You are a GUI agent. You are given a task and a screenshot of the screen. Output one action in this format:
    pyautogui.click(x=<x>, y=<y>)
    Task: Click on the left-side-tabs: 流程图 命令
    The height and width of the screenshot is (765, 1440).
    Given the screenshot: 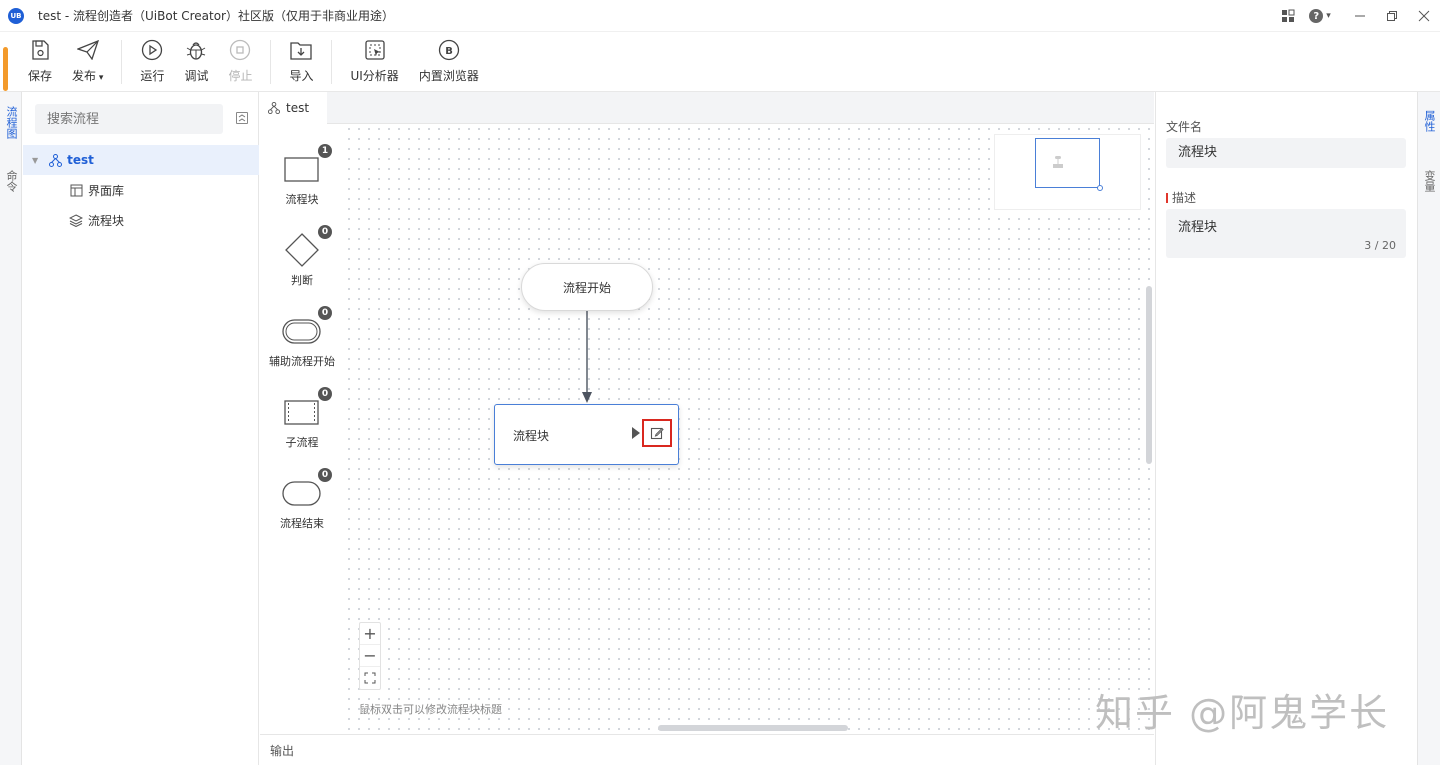 What is the action you would take?
    pyautogui.click(x=11, y=406)
    